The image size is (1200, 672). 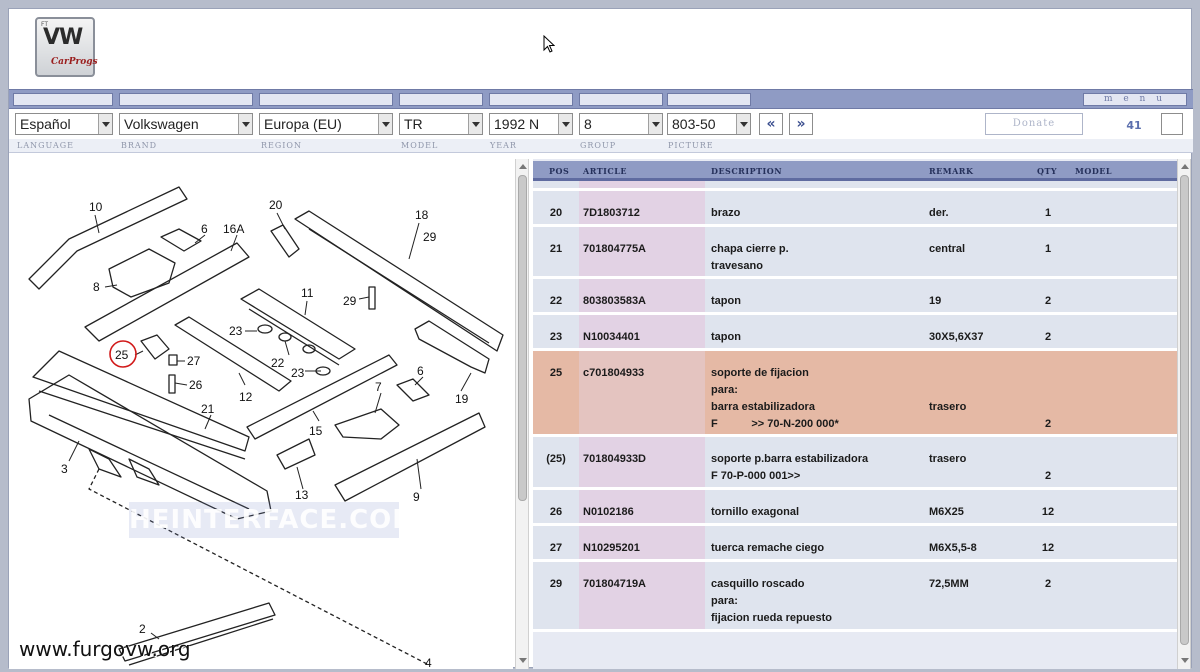 I want to click on model-select: TR, so click(x=441, y=124).